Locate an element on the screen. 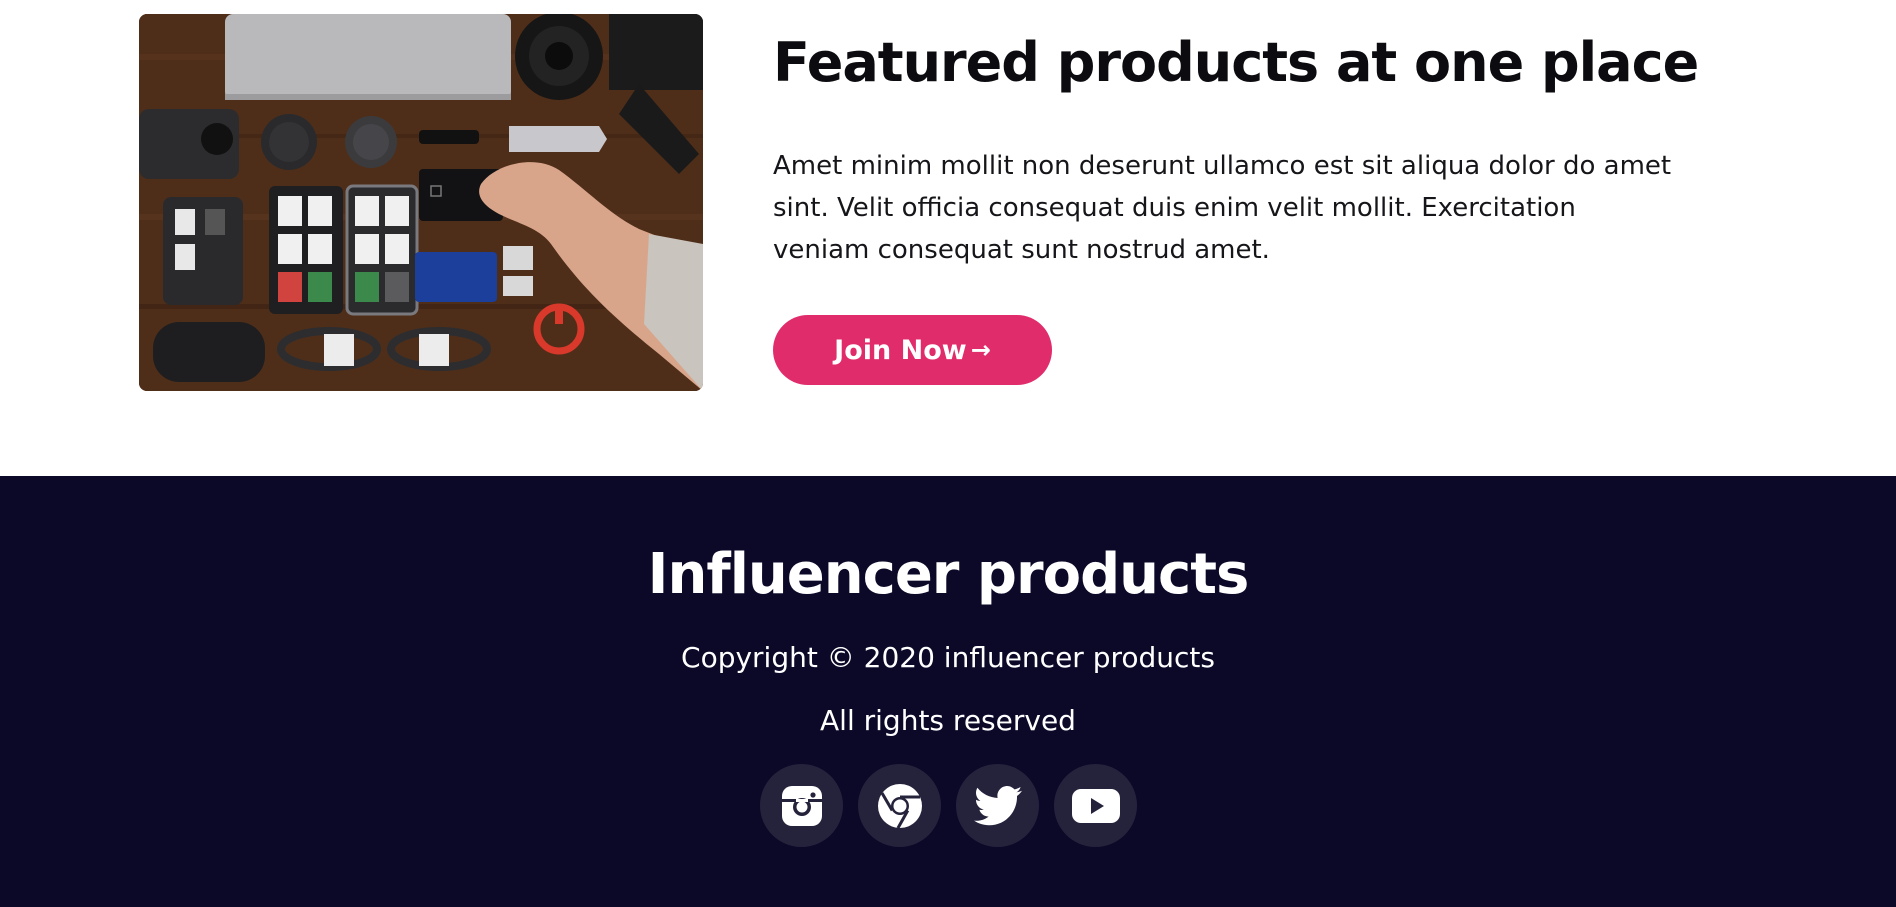 Image resolution: width=1896 pixels, height=907 pixels. social-links is located at coordinates (949, 806).